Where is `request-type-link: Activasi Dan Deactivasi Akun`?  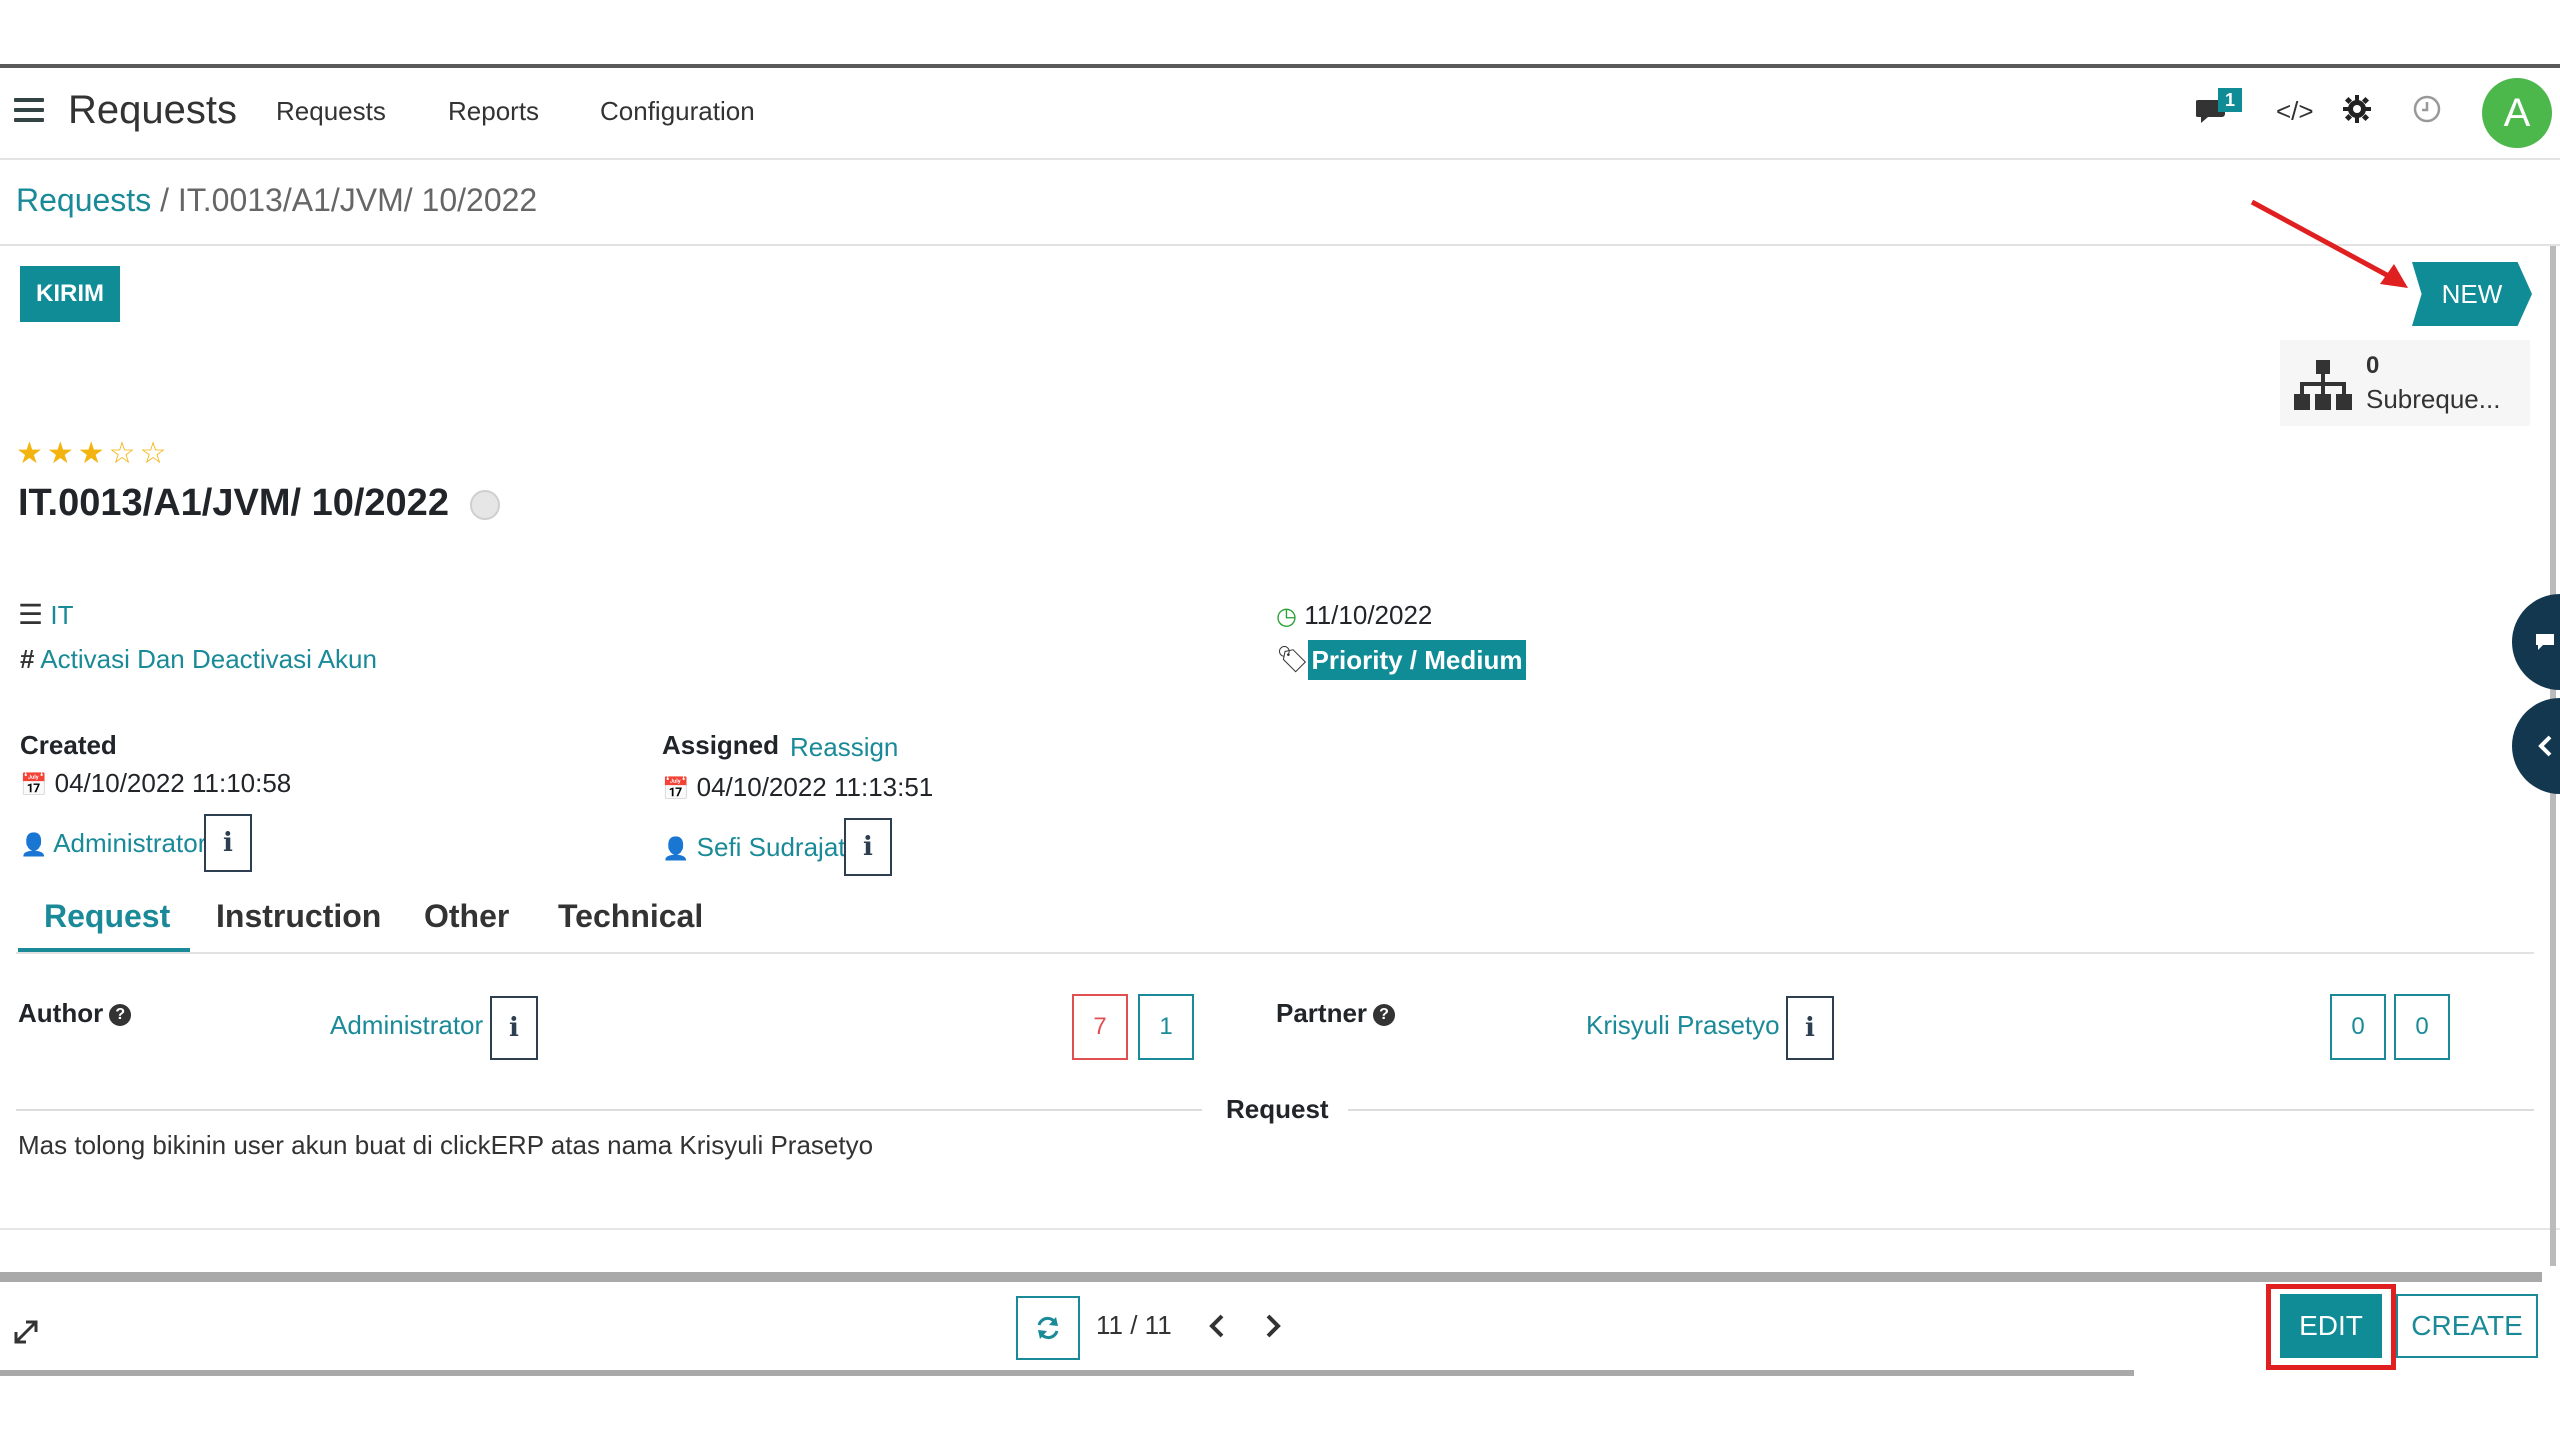 request-type-link: Activasi Dan Deactivasi Akun is located at coordinates (208, 659).